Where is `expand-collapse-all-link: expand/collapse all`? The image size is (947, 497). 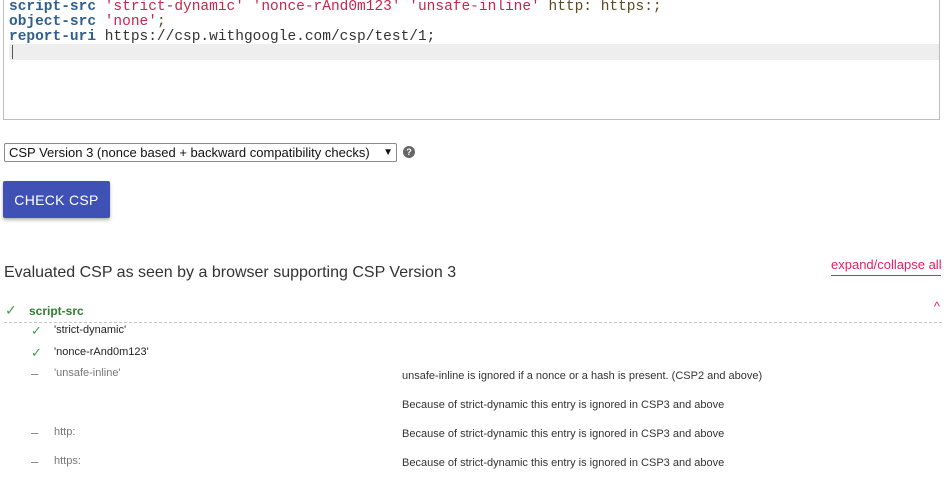
expand-collapse-all-link: expand/collapse all is located at coordinates (886, 266).